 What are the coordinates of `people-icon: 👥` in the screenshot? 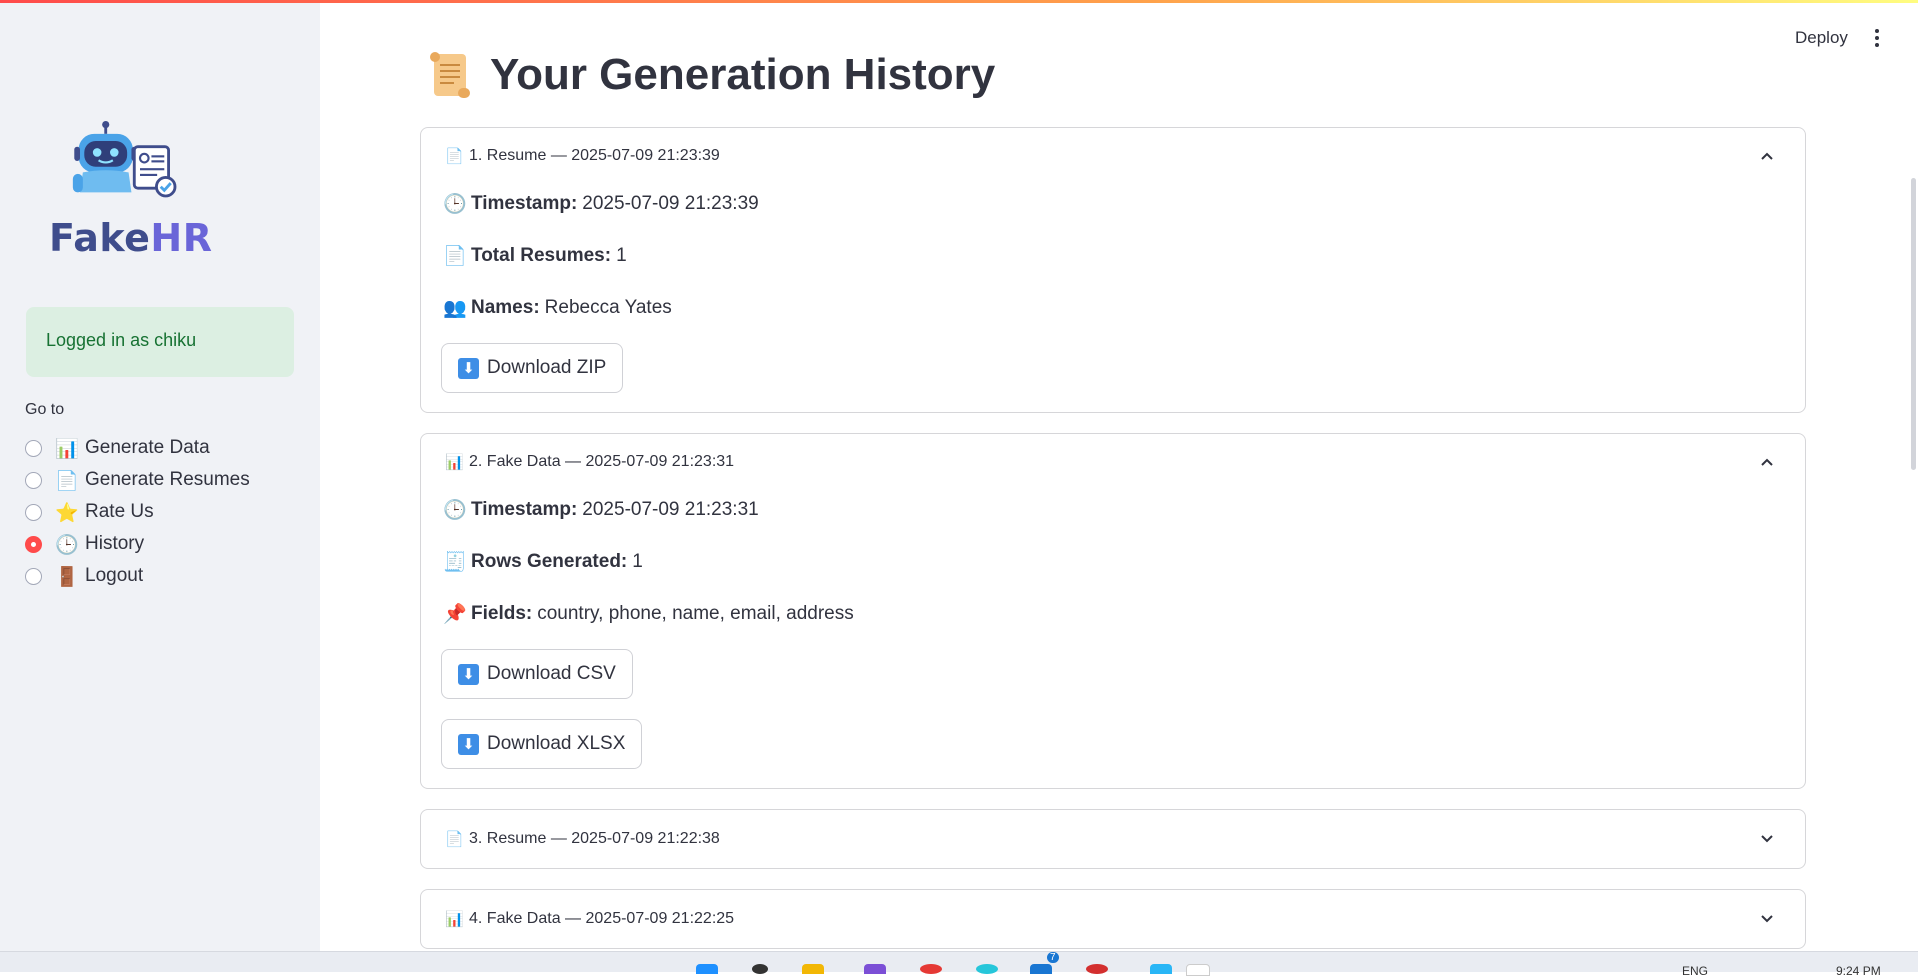 It's located at (455, 308).